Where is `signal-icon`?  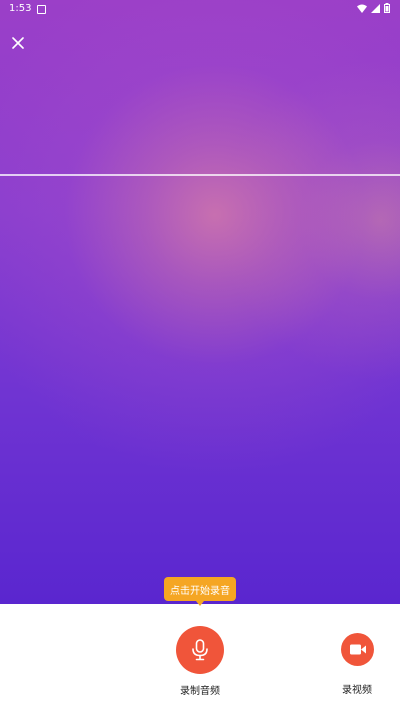
signal-icon is located at coordinates (375, 8).